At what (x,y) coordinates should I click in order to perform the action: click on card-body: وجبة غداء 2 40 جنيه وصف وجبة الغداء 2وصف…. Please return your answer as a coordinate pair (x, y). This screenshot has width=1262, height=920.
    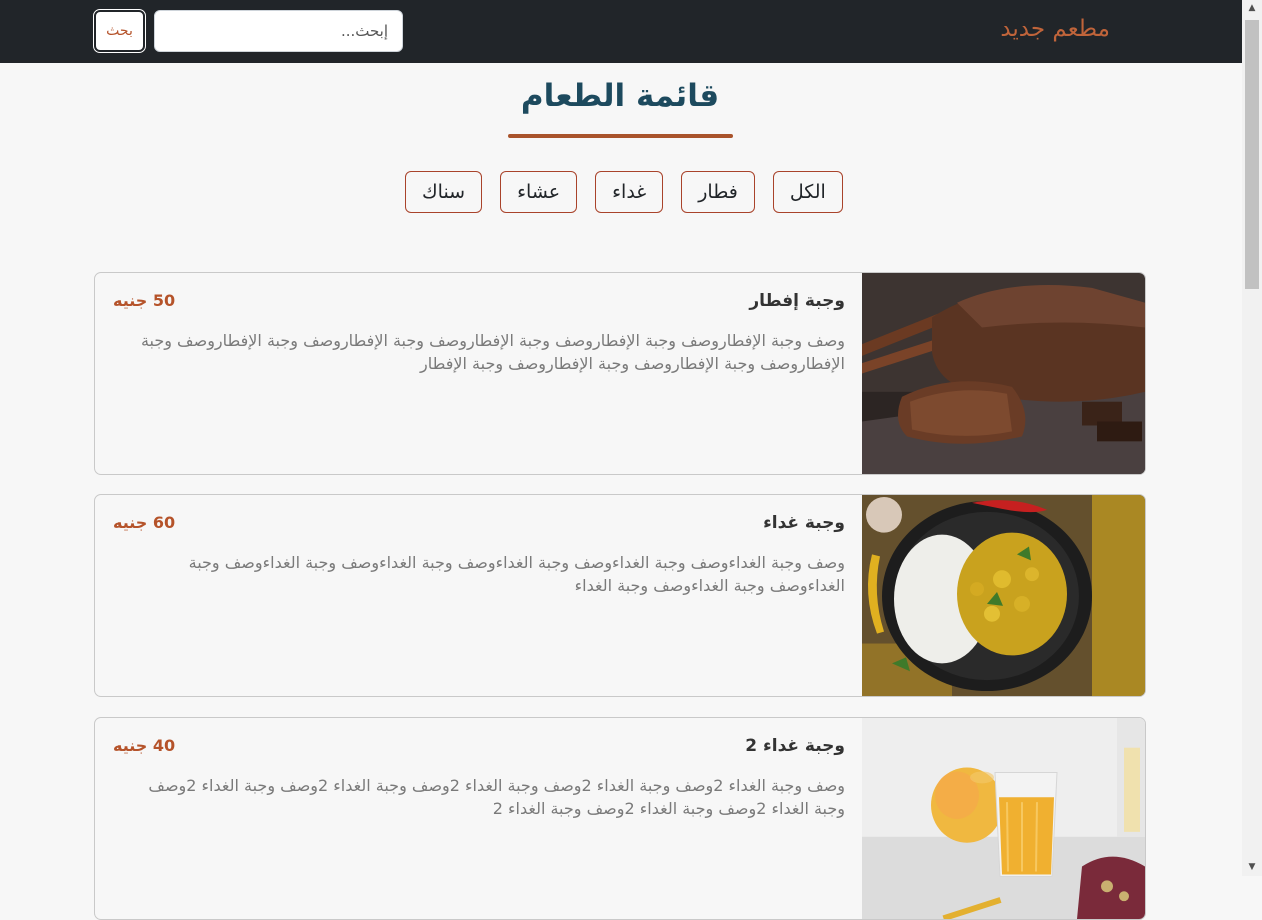
    Looking at the image, I should click on (479, 778).